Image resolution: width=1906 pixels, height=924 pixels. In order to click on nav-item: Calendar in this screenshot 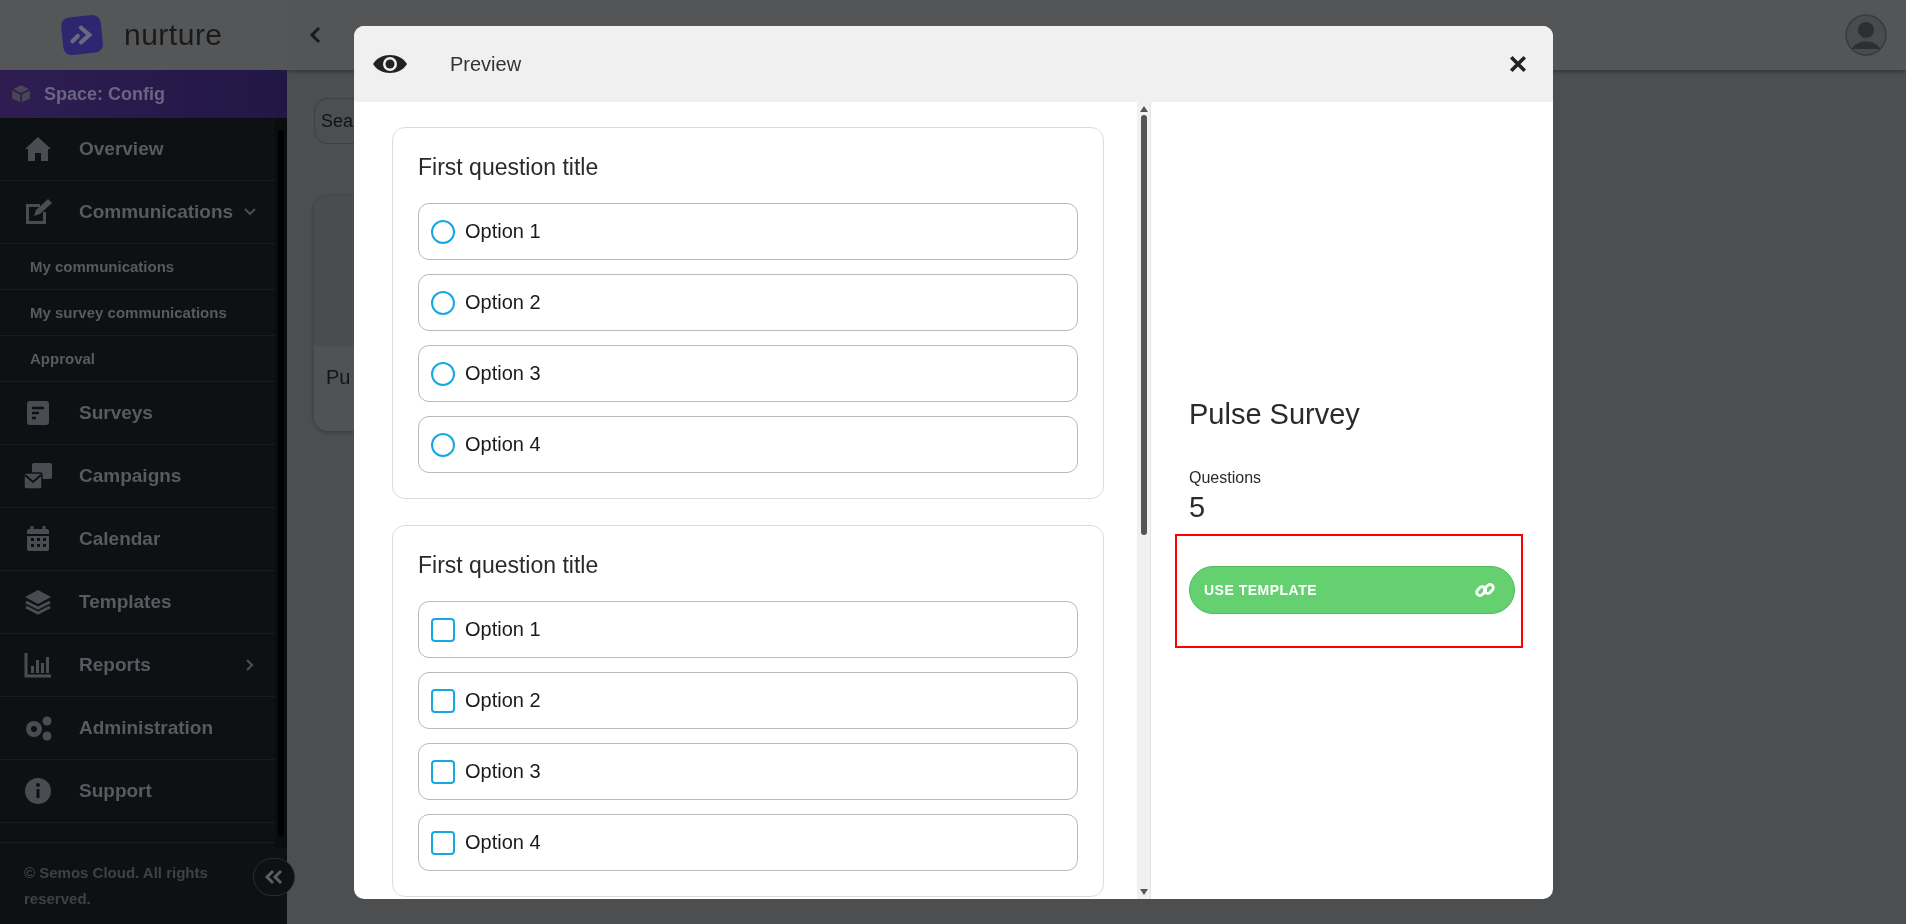, I will do `click(137, 539)`.